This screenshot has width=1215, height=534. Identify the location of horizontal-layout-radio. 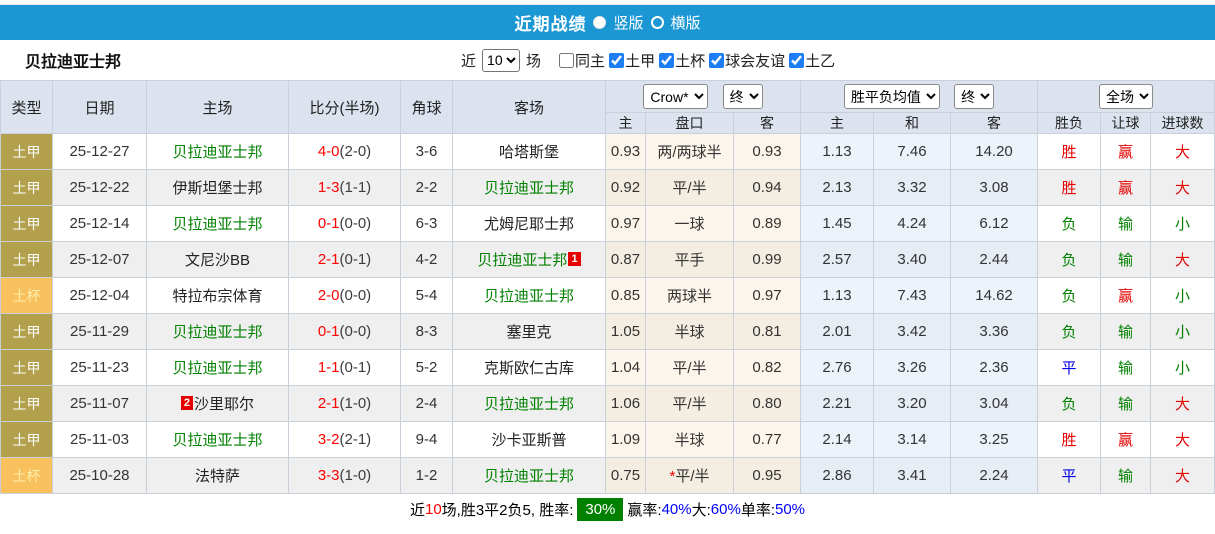
(657, 22).